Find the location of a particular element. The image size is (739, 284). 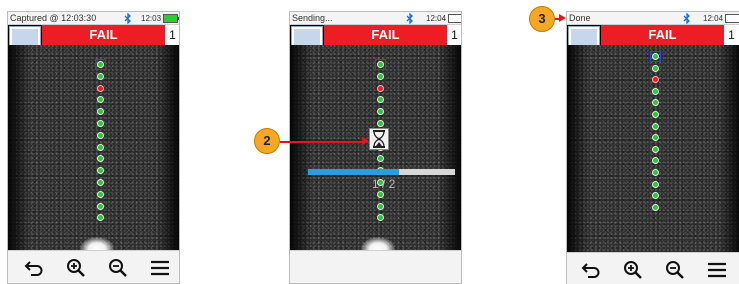

upload-progress-text: 1 / 2 is located at coordinates (384, 184).